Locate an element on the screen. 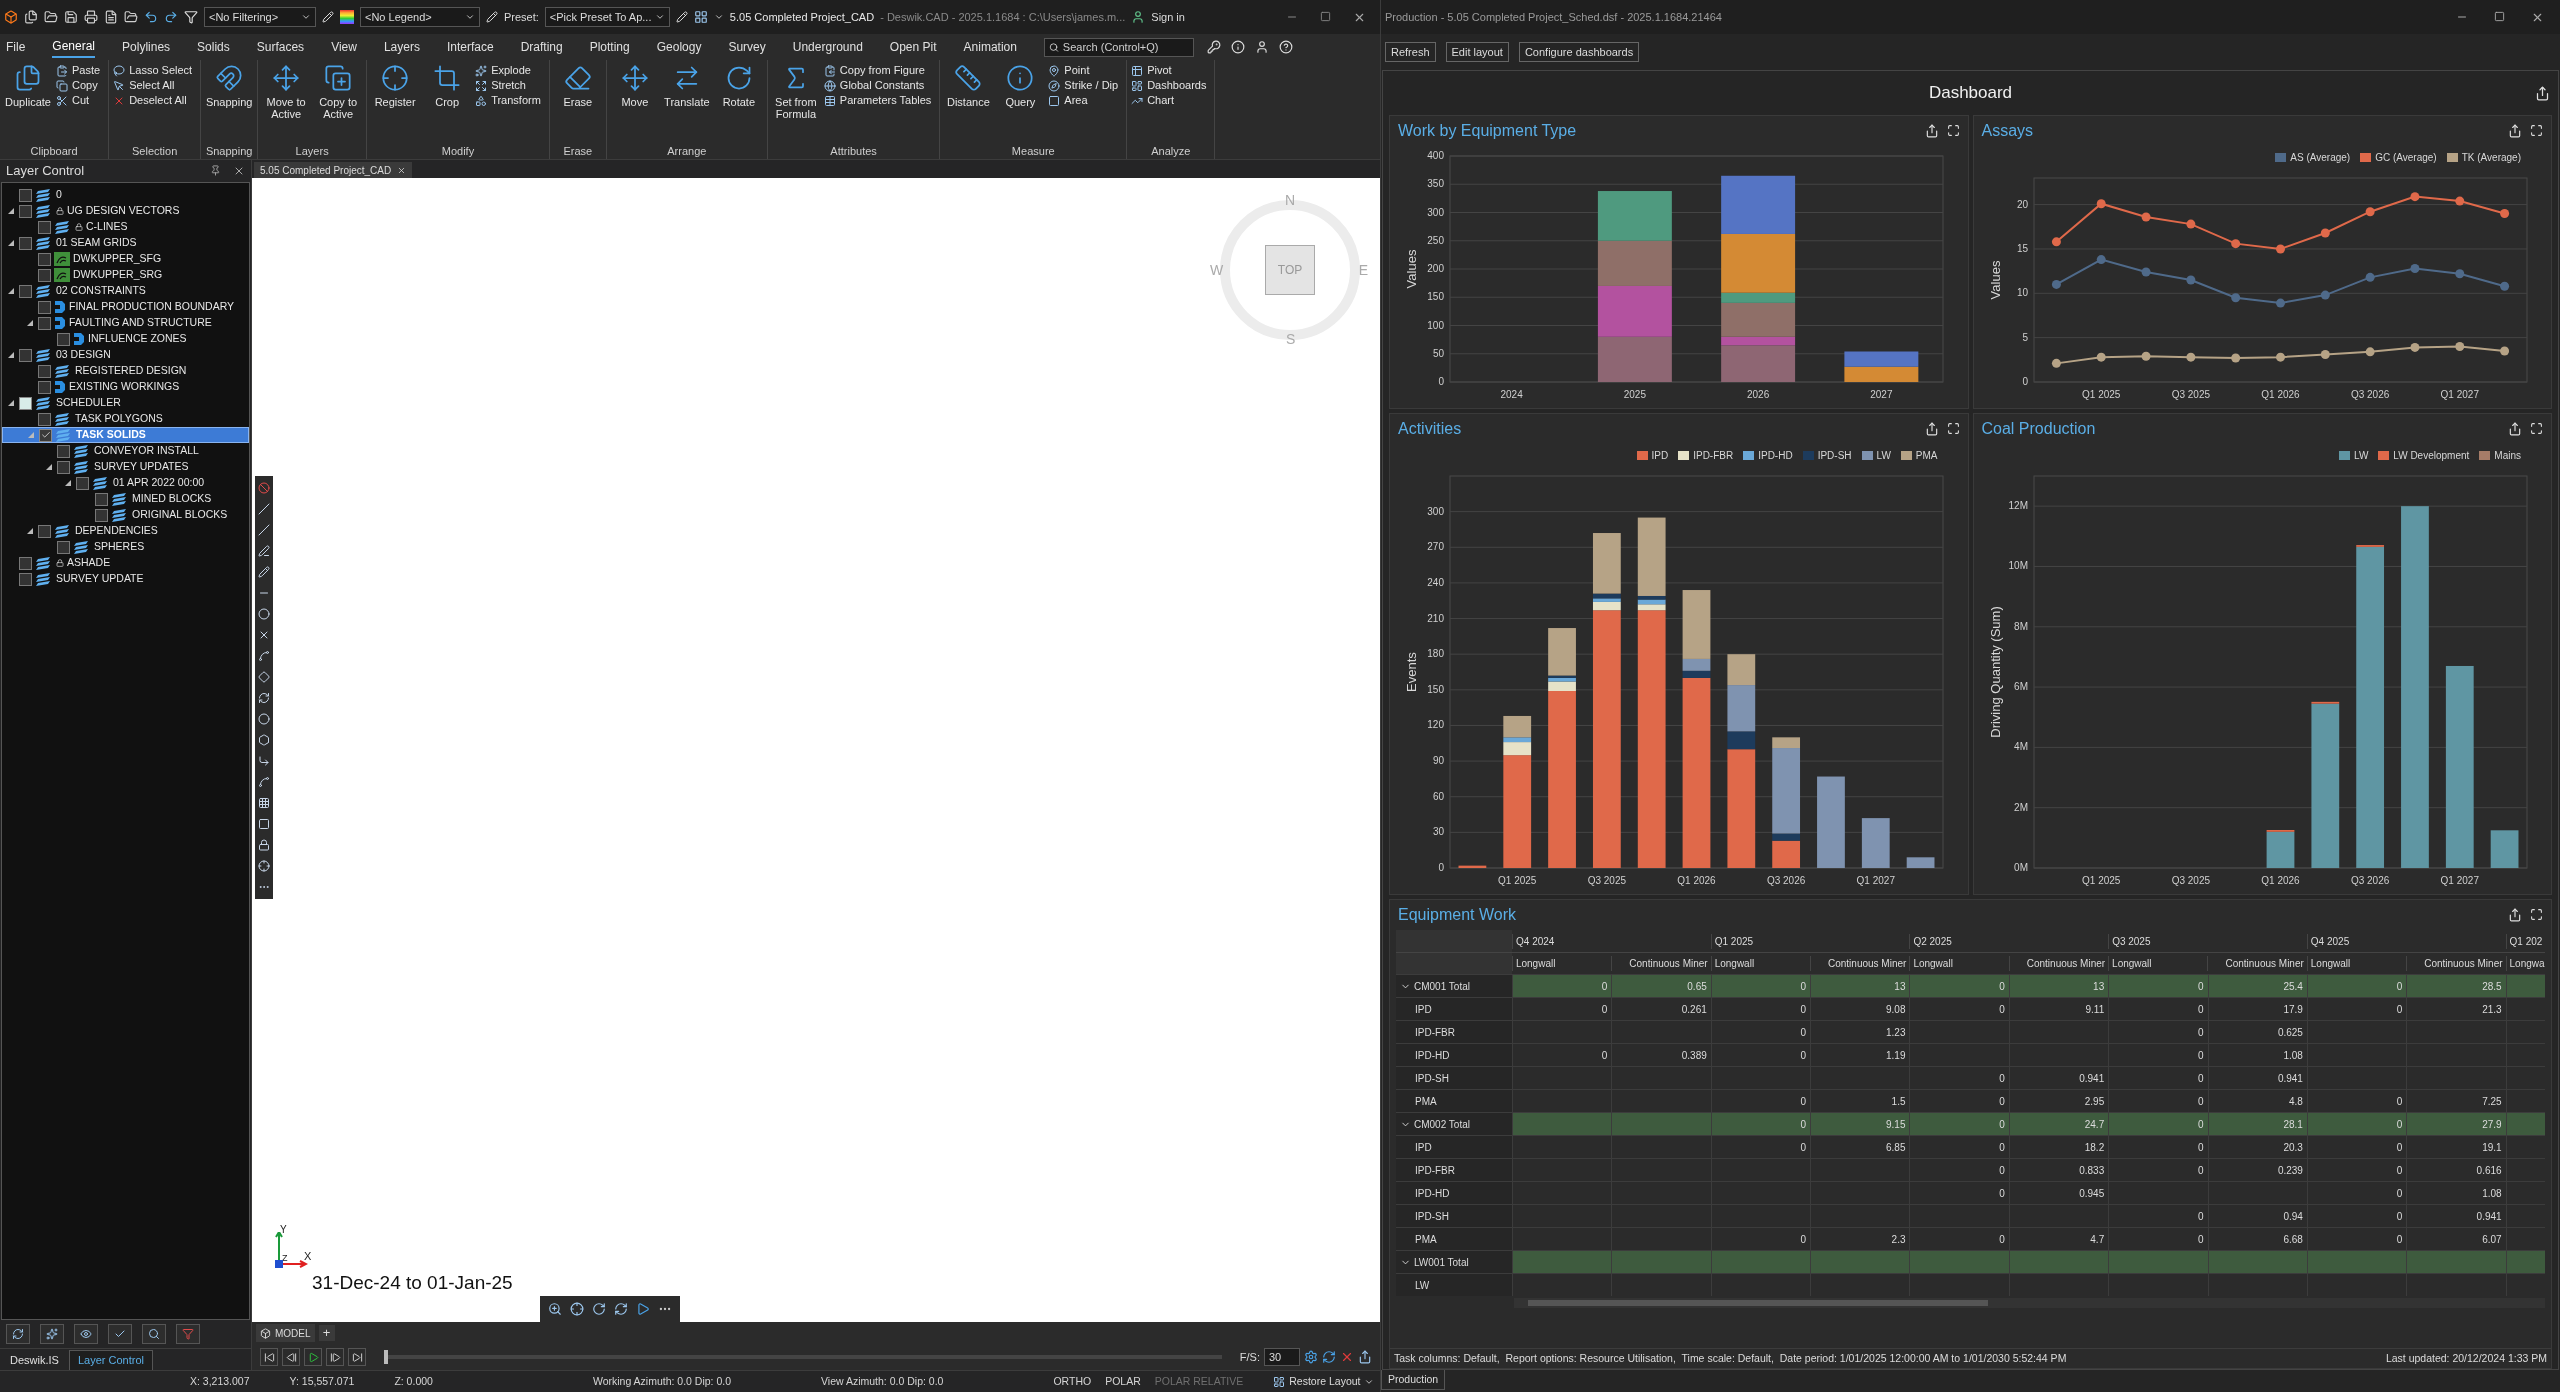  bottom-tab: Production is located at coordinates (1413, 1380).